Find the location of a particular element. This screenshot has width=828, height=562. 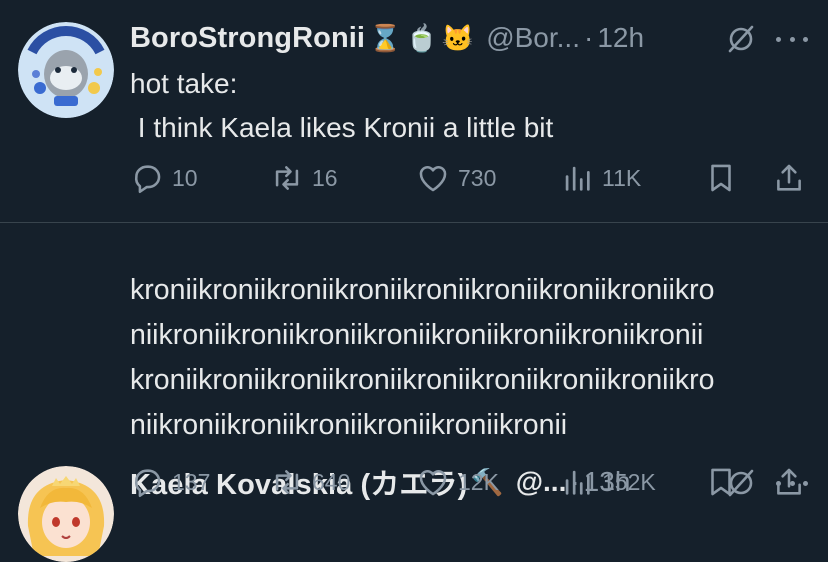

reply-button: 10 is located at coordinates (164, 178).